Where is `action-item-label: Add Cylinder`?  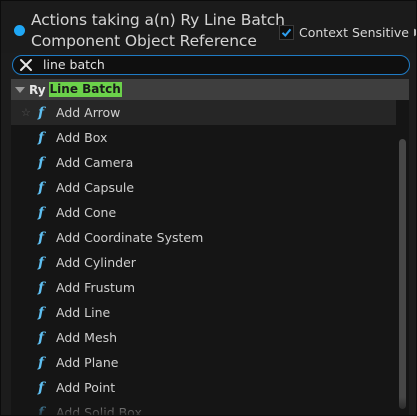
action-item-label: Add Cylinder is located at coordinates (96, 262).